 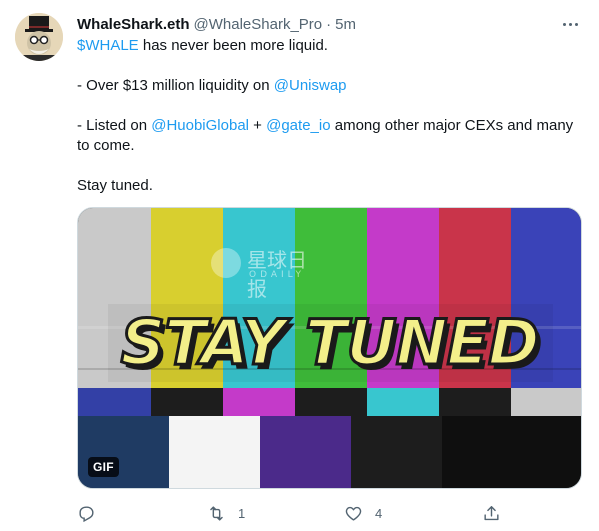 What do you see at coordinates (200, 125) in the screenshot?
I see `mention-huobiglobal: @HuobiGlobal` at bounding box center [200, 125].